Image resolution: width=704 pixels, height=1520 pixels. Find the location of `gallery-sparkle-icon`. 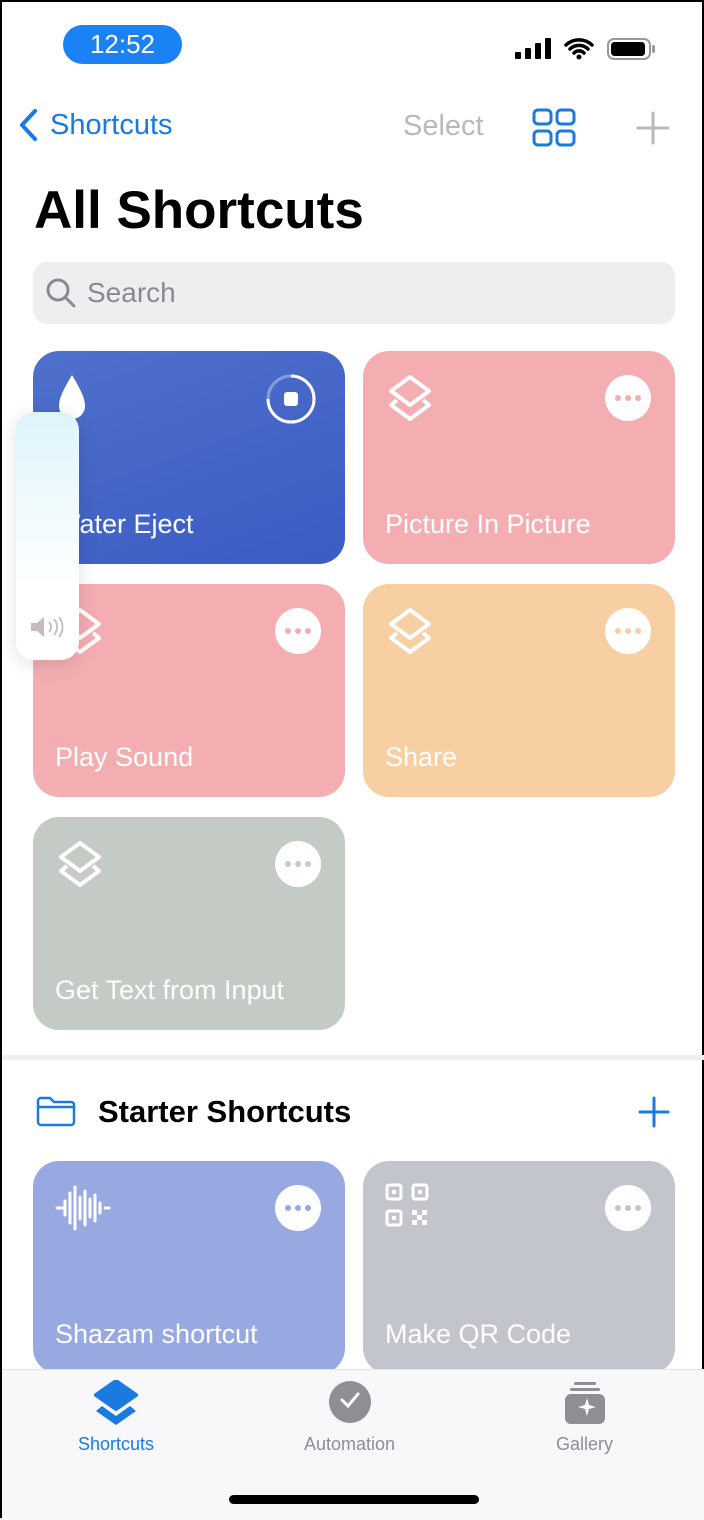

gallery-sparkle-icon is located at coordinates (584, 1403).